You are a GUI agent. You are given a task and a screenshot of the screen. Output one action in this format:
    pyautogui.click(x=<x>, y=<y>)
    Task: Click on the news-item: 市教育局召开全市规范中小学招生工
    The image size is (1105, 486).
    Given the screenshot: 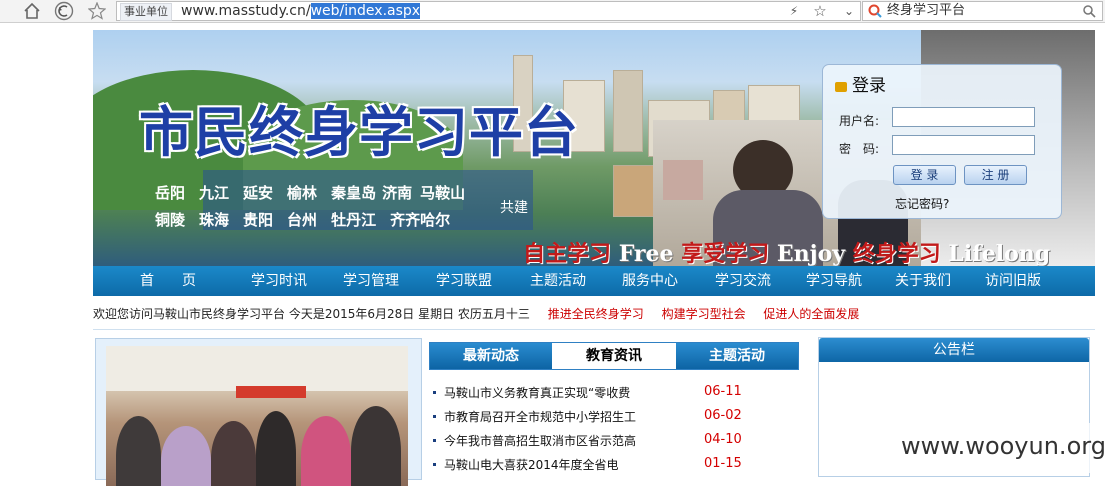 What is the action you would take?
    pyautogui.click(x=534, y=416)
    